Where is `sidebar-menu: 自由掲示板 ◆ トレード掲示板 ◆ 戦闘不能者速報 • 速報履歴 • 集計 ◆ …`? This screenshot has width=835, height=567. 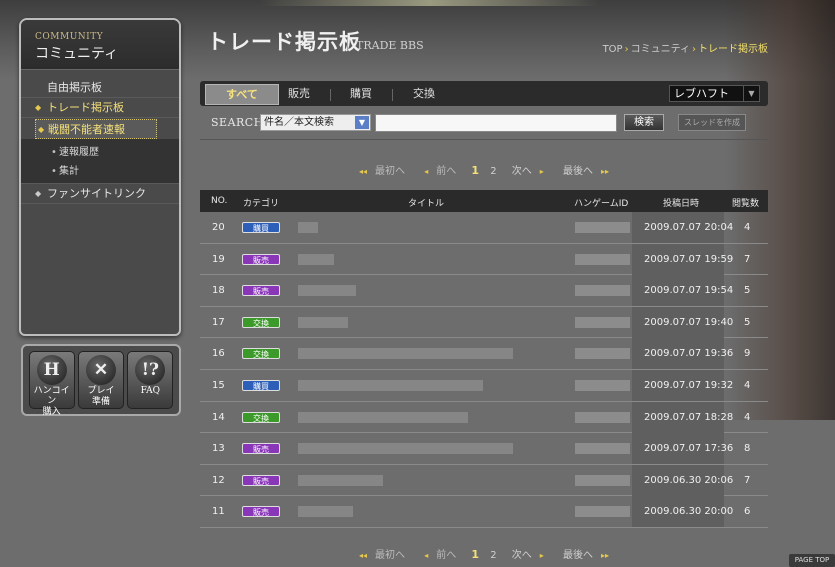
sidebar-menu: 自由掲示板 ◆ トレード掲示板 ◆ 戦闘不能者速報 • 速報履歴 • 集計 ◆ … is located at coordinates (100, 137).